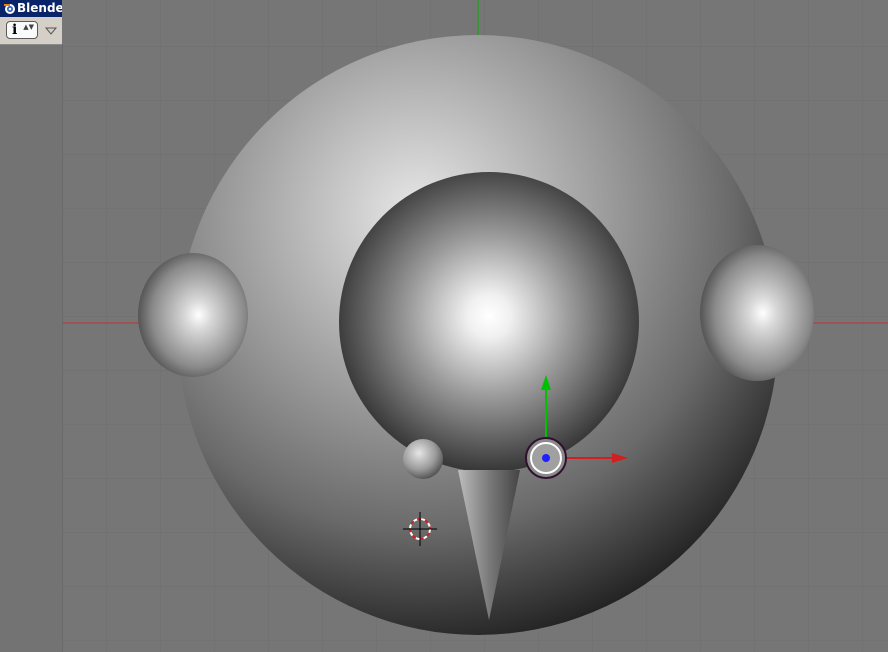 The height and width of the screenshot is (652, 888). Describe the element at coordinates (15, 30) in the screenshot. I see `info-icon: i` at that location.